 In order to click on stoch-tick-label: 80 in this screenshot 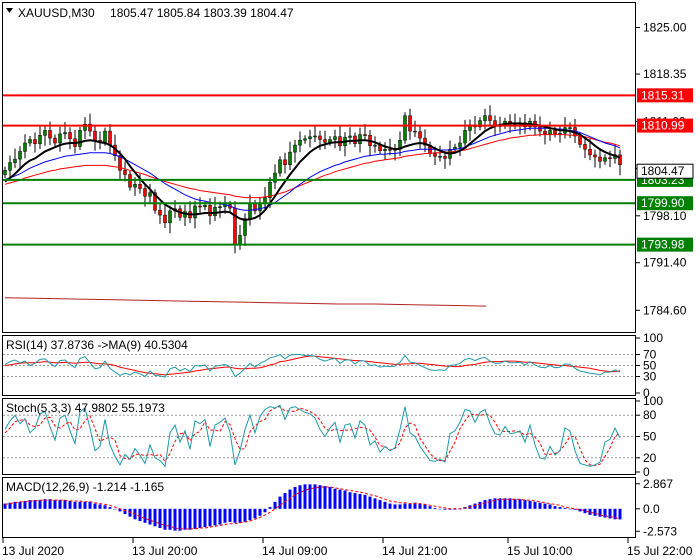, I will do `click(650, 415)`.